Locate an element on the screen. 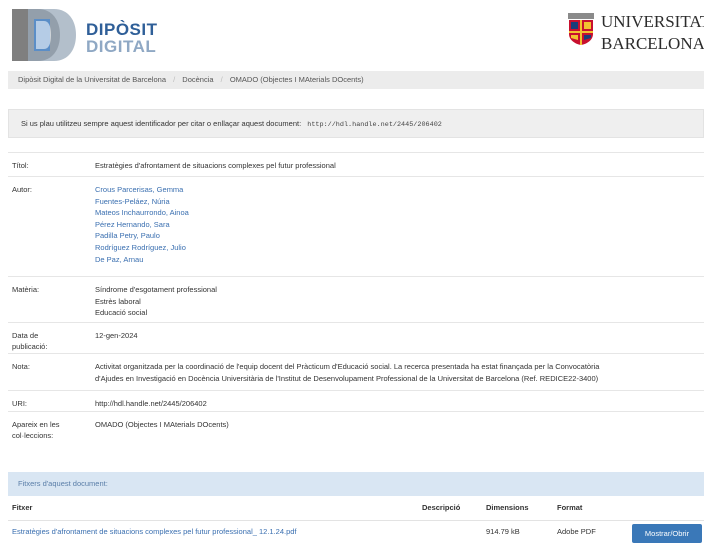 The image size is (704, 547). citation-handle: http://hdl.handle.net/2445/206402 is located at coordinates (374, 125).